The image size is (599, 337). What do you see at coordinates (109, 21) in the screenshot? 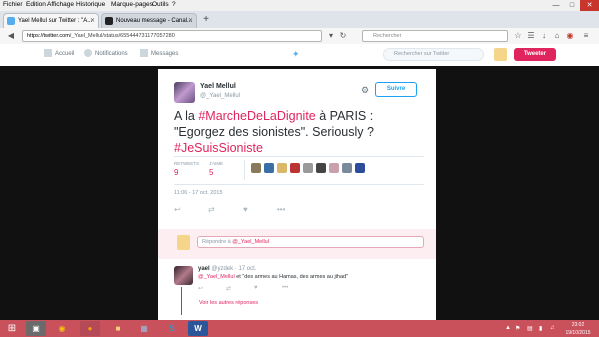
I see `canal-favicon-icon` at bounding box center [109, 21].